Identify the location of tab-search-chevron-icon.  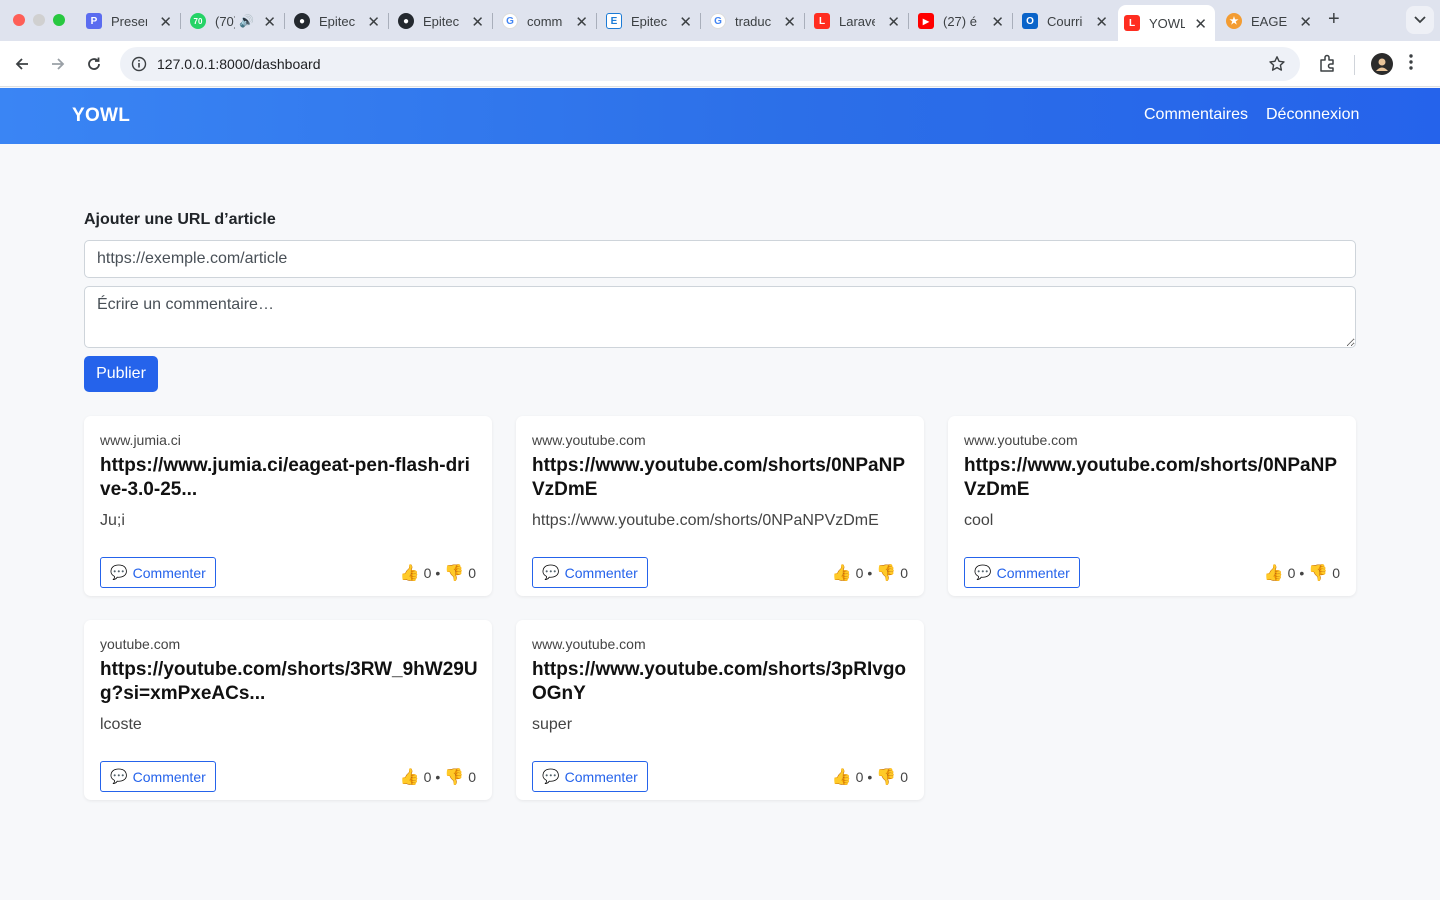
(1420, 20).